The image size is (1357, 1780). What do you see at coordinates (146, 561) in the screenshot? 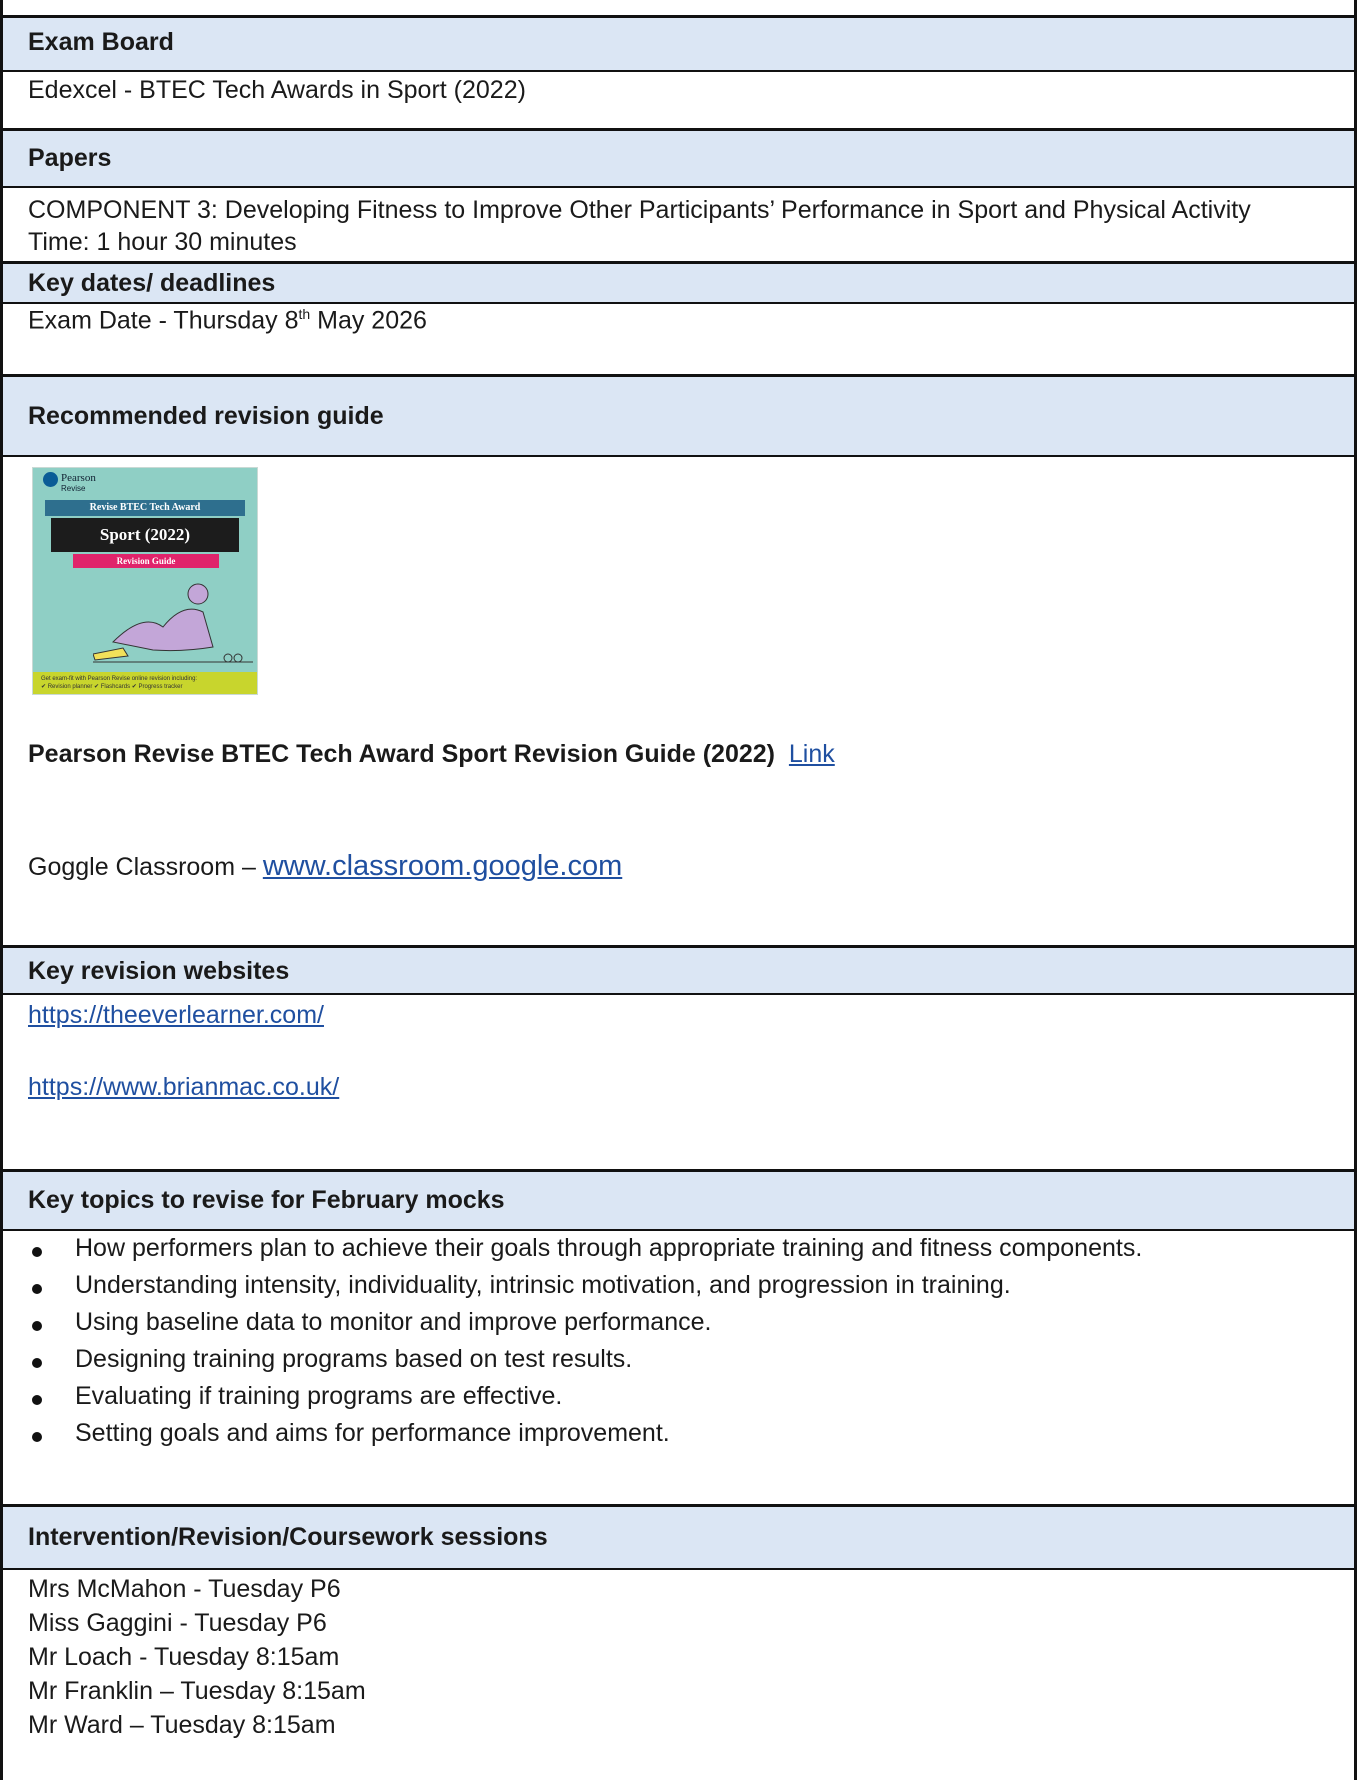
I see `cover-subtitle: Revision Guide` at bounding box center [146, 561].